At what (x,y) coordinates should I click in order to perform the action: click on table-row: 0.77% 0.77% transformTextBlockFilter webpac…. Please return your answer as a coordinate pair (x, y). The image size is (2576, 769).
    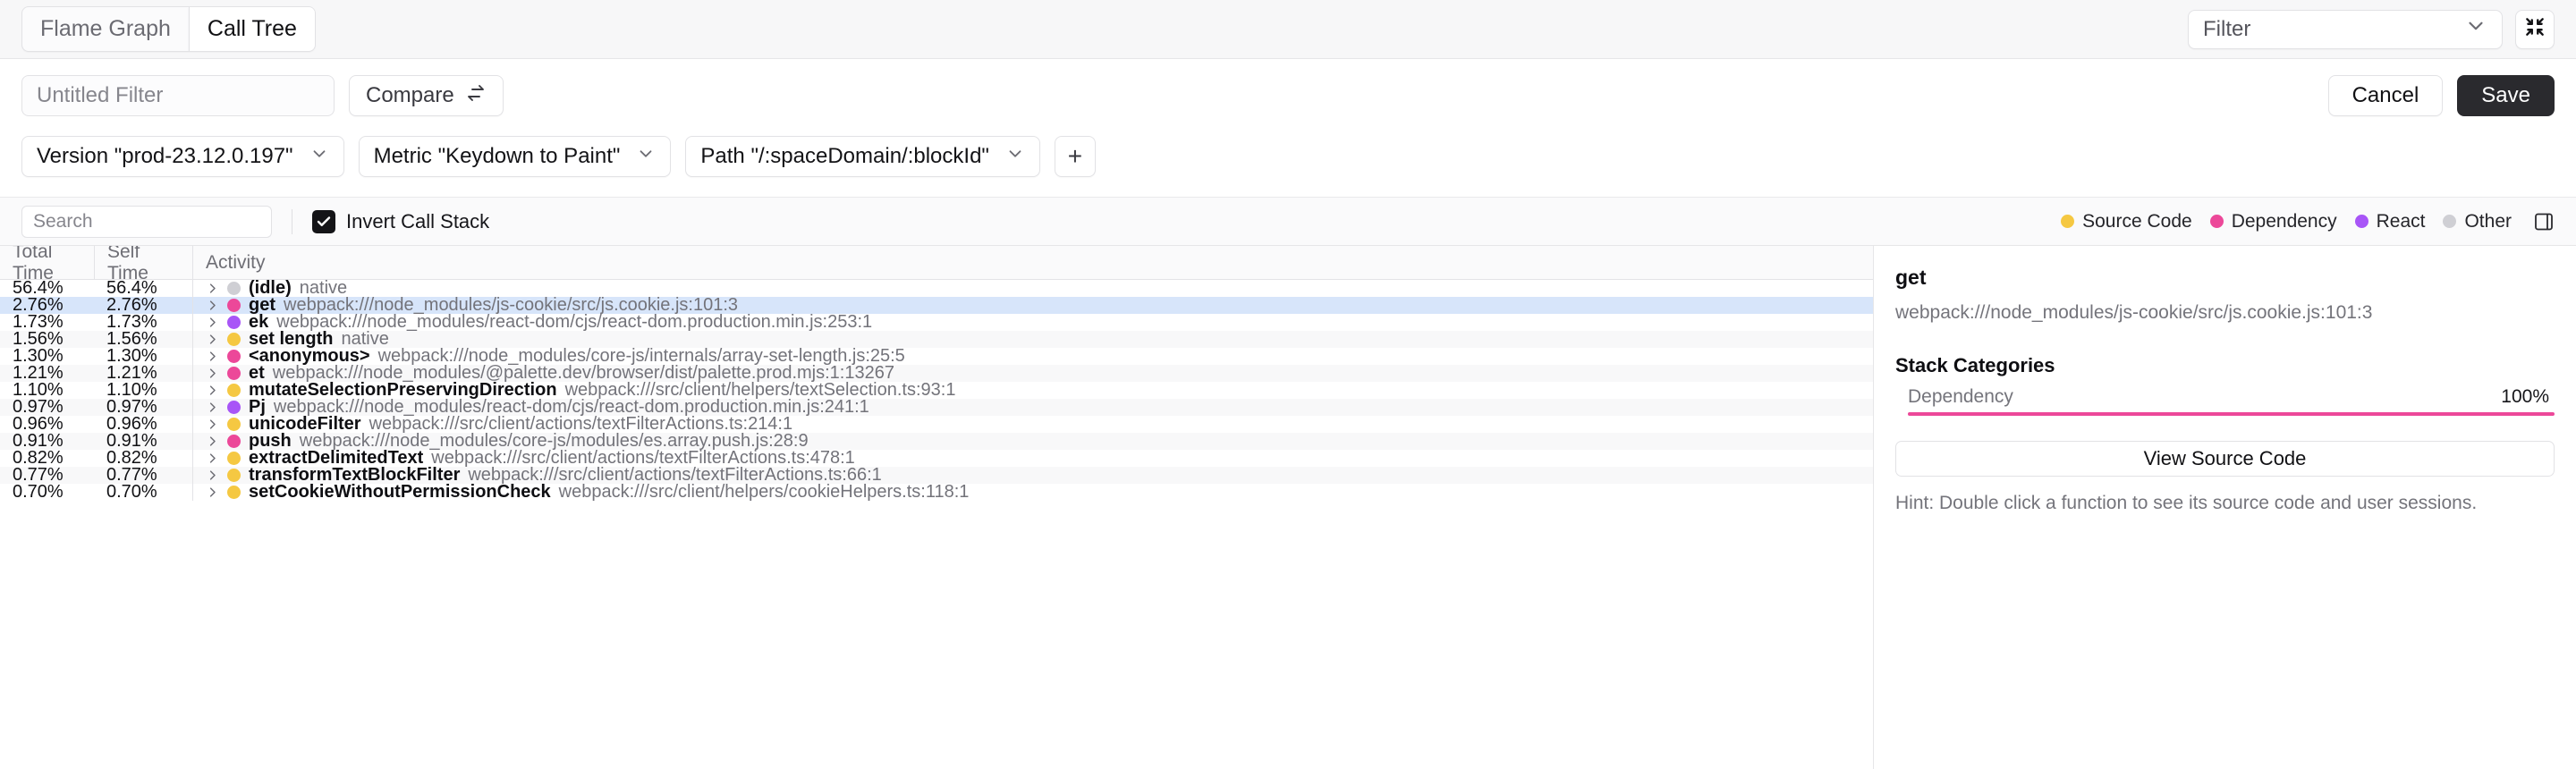
    Looking at the image, I should click on (936, 475).